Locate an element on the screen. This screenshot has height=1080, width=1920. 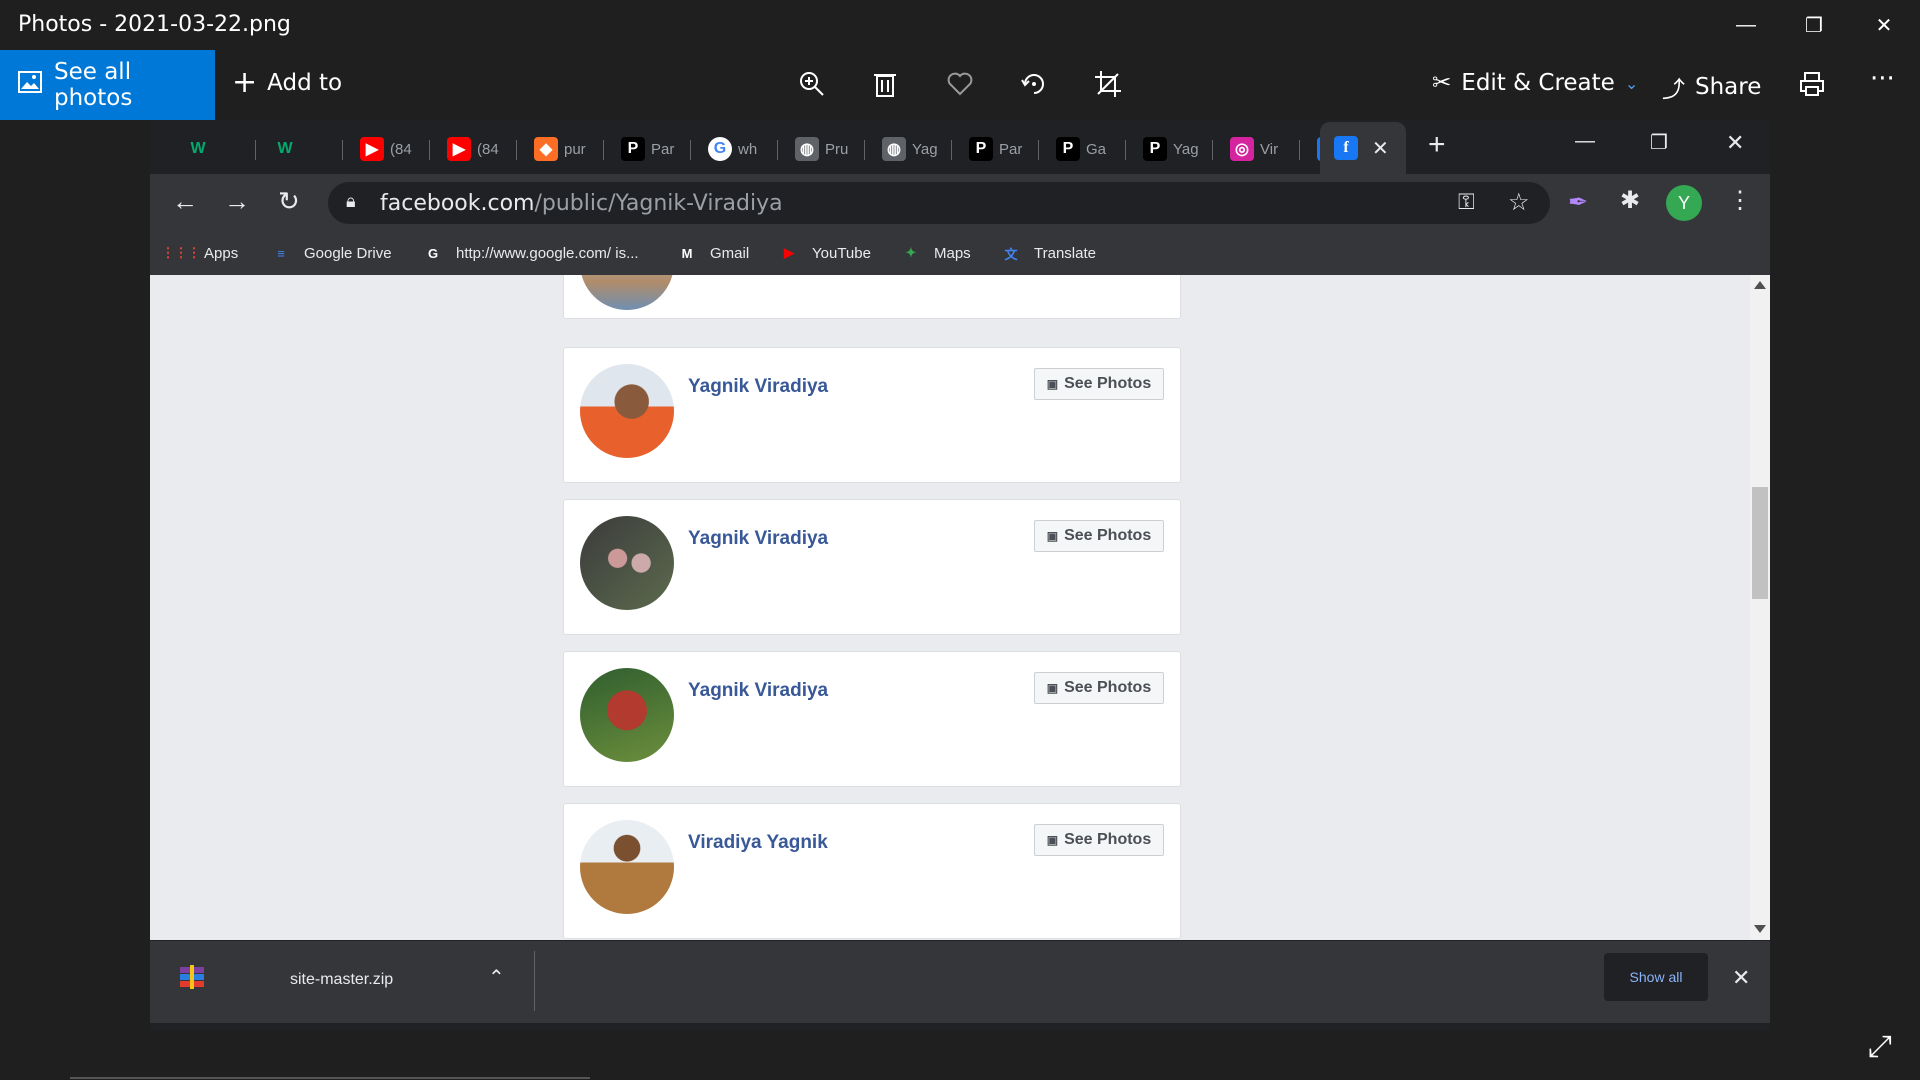
favorite-heart-icon is located at coordinates (960, 84).